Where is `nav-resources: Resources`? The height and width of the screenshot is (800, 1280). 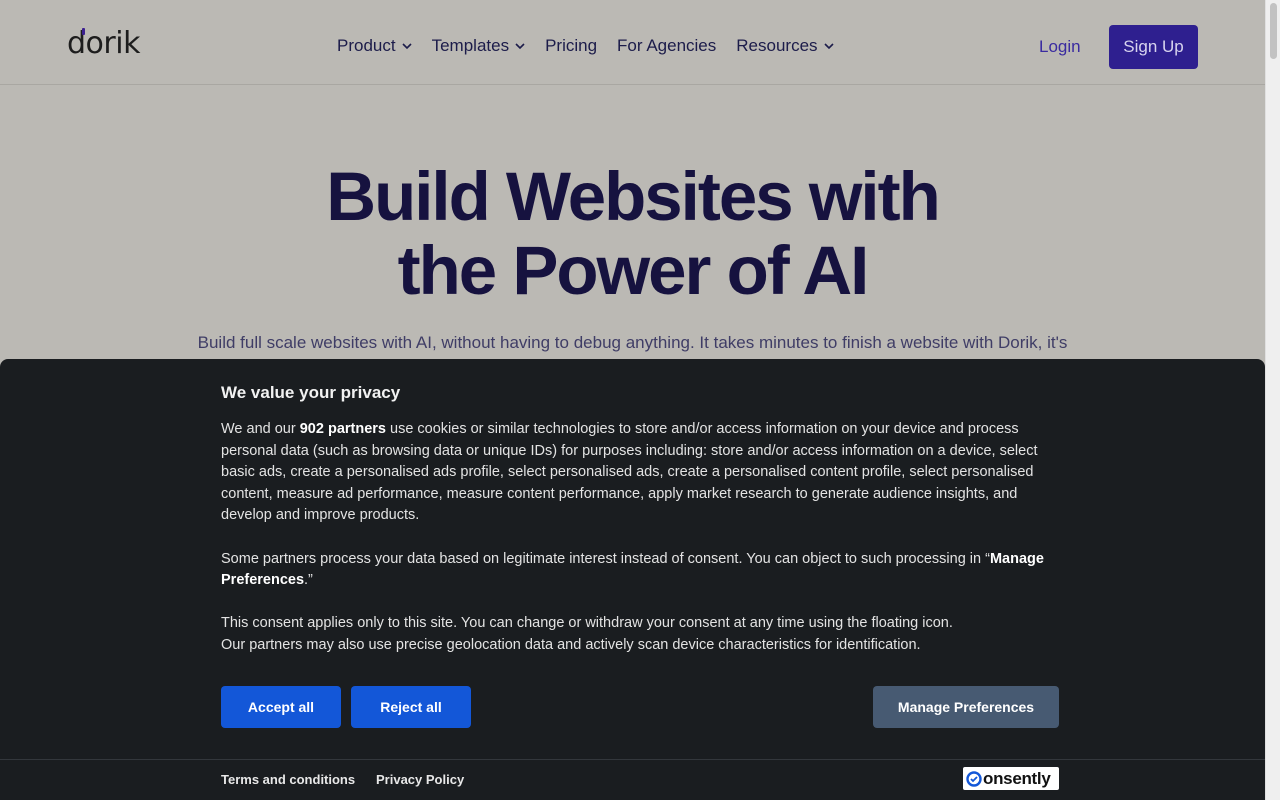 nav-resources: Resources is located at coordinates (785, 46).